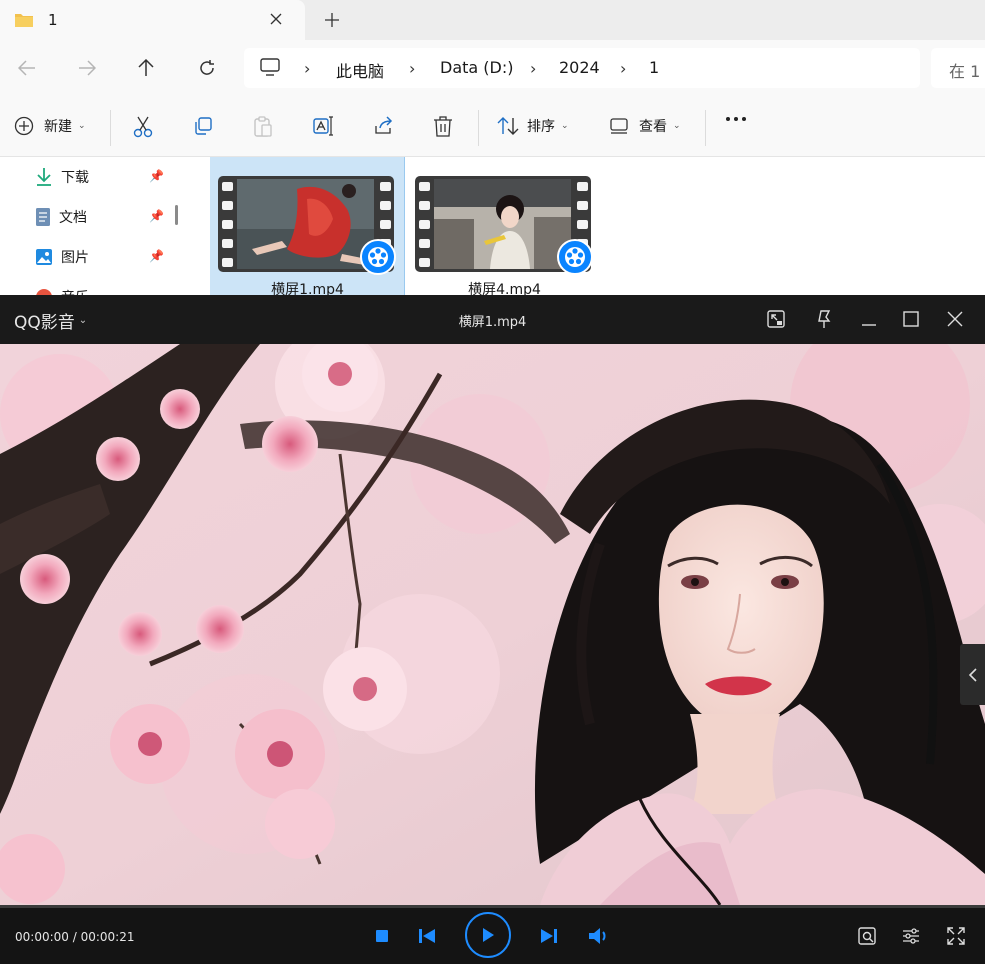  Describe the element at coordinates (599, 936) in the screenshot. I see `volume-icon` at that location.